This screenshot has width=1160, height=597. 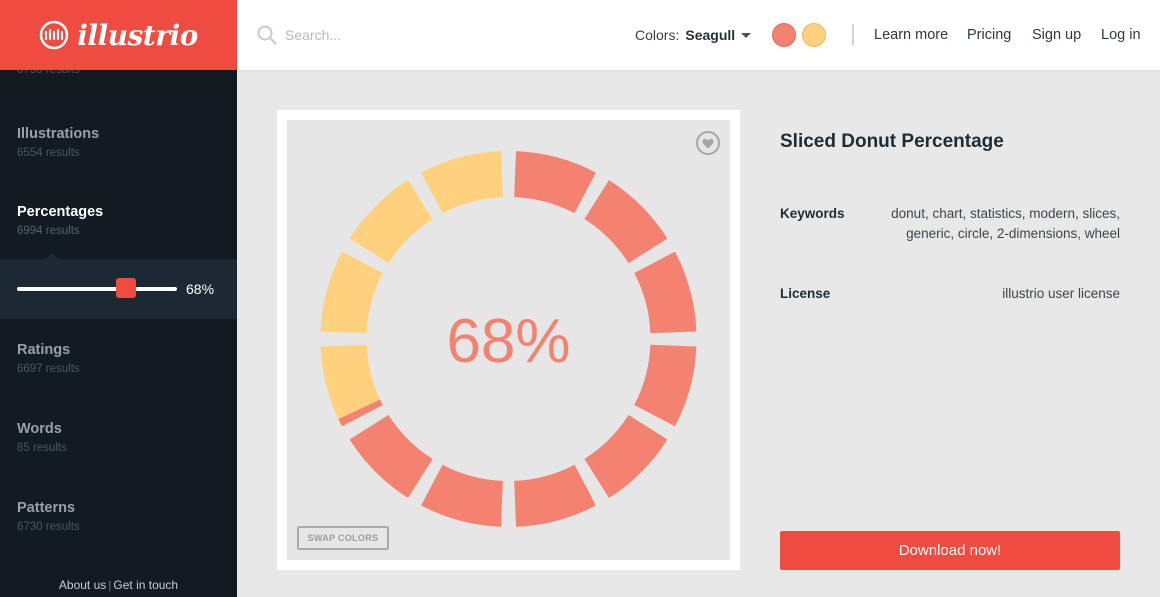 I want to click on sidebar-item-words: Words 85 results, so click(x=42, y=438).